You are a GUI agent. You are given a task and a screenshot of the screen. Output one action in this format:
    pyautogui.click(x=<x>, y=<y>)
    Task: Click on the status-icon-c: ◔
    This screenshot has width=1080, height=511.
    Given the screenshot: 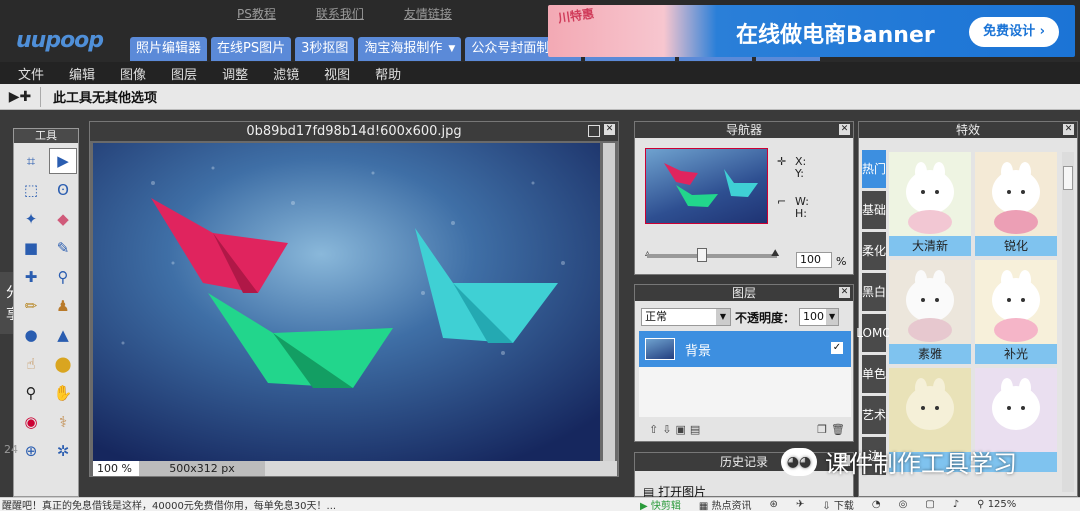 What is the action you would take?
    pyautogui.click(x=876, y=504)
    